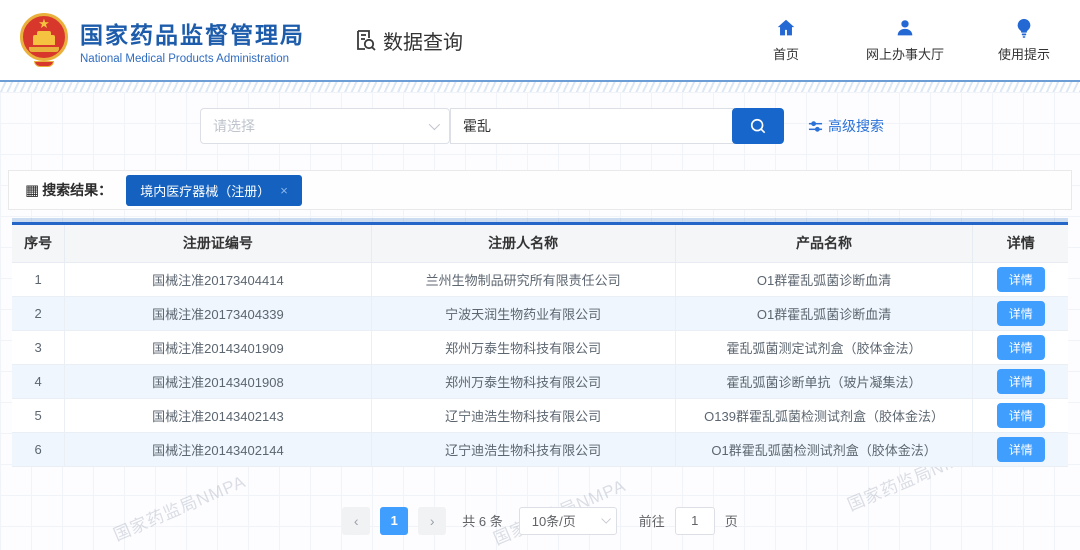 The height and width of the screenshot is (550, 1080). Describe the element at coordinates (218, 381) in the screenshot. I see `cell-cert-no: 国械注准20143401908` at that location.